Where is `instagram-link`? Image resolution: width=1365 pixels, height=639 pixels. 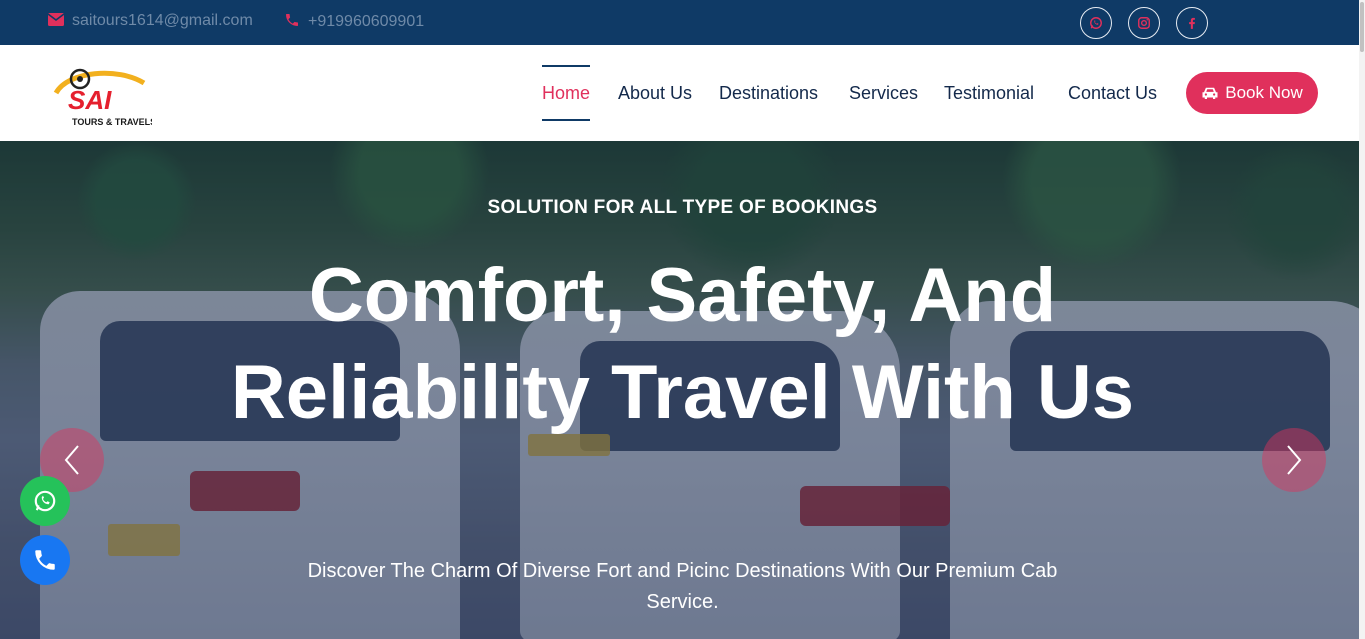
instagram-link is located at coordinates (1144, 23).